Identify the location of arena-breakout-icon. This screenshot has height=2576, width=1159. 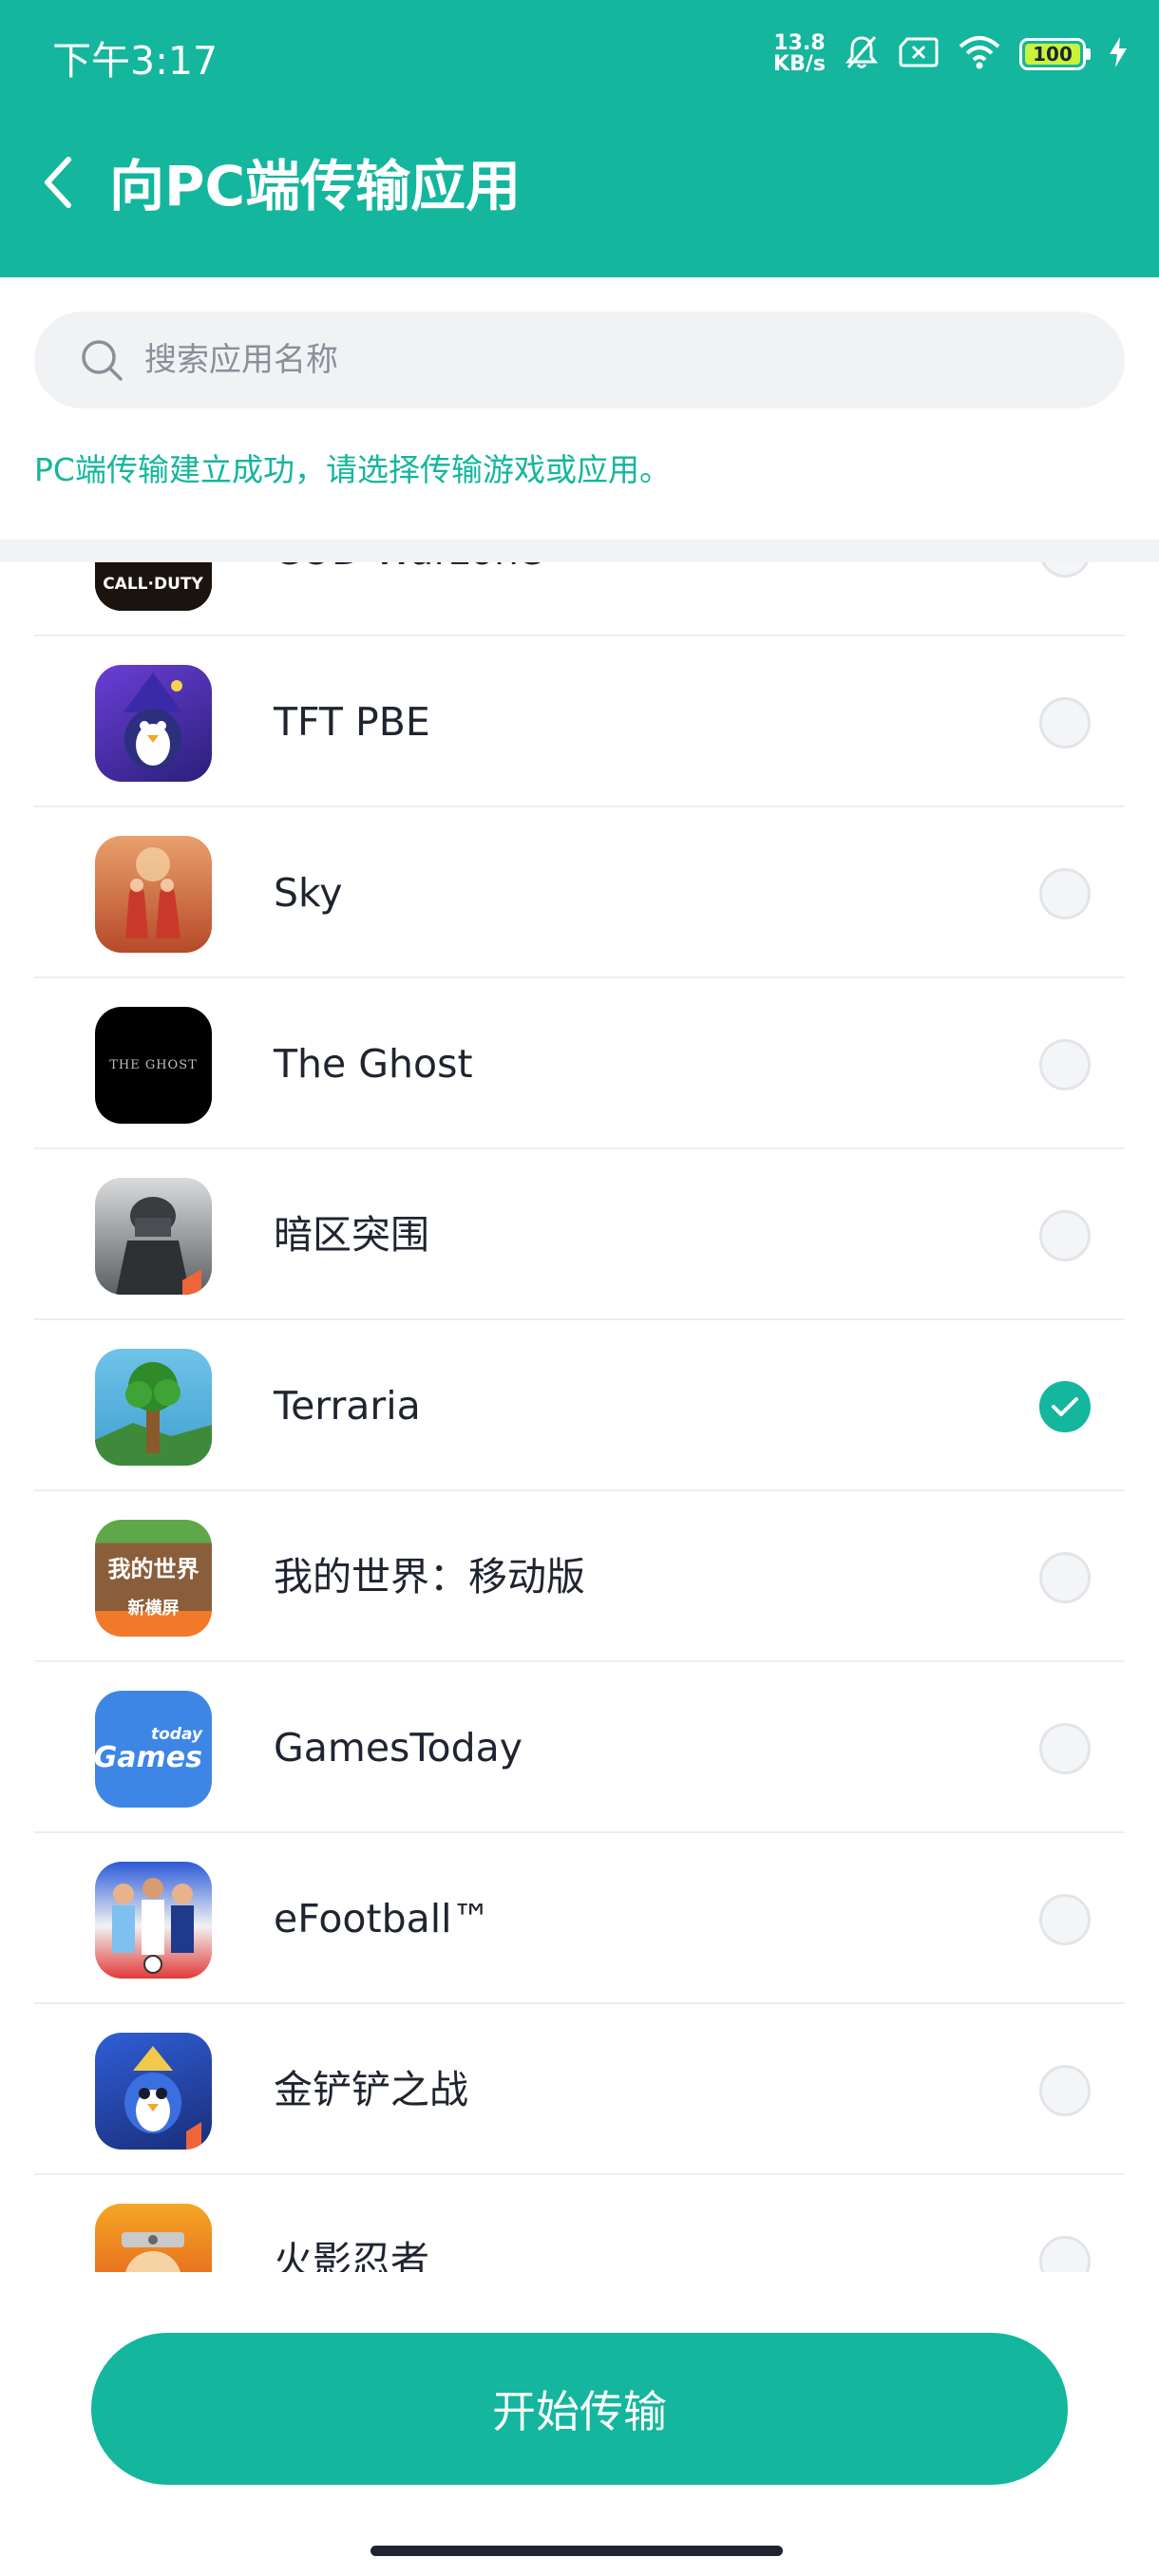
(153, 1236).